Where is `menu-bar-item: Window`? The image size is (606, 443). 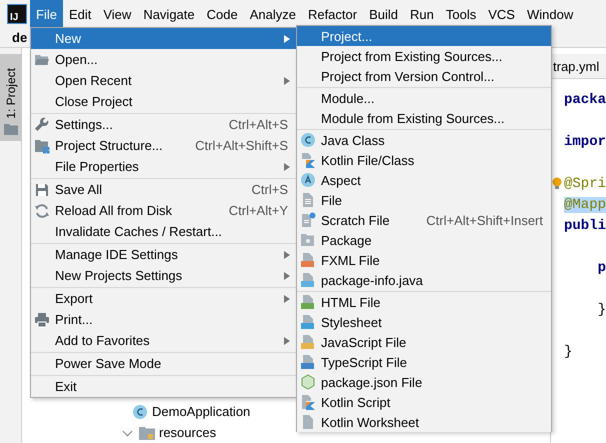
menu-bar-item: Window is located at coordinates (550, 14).